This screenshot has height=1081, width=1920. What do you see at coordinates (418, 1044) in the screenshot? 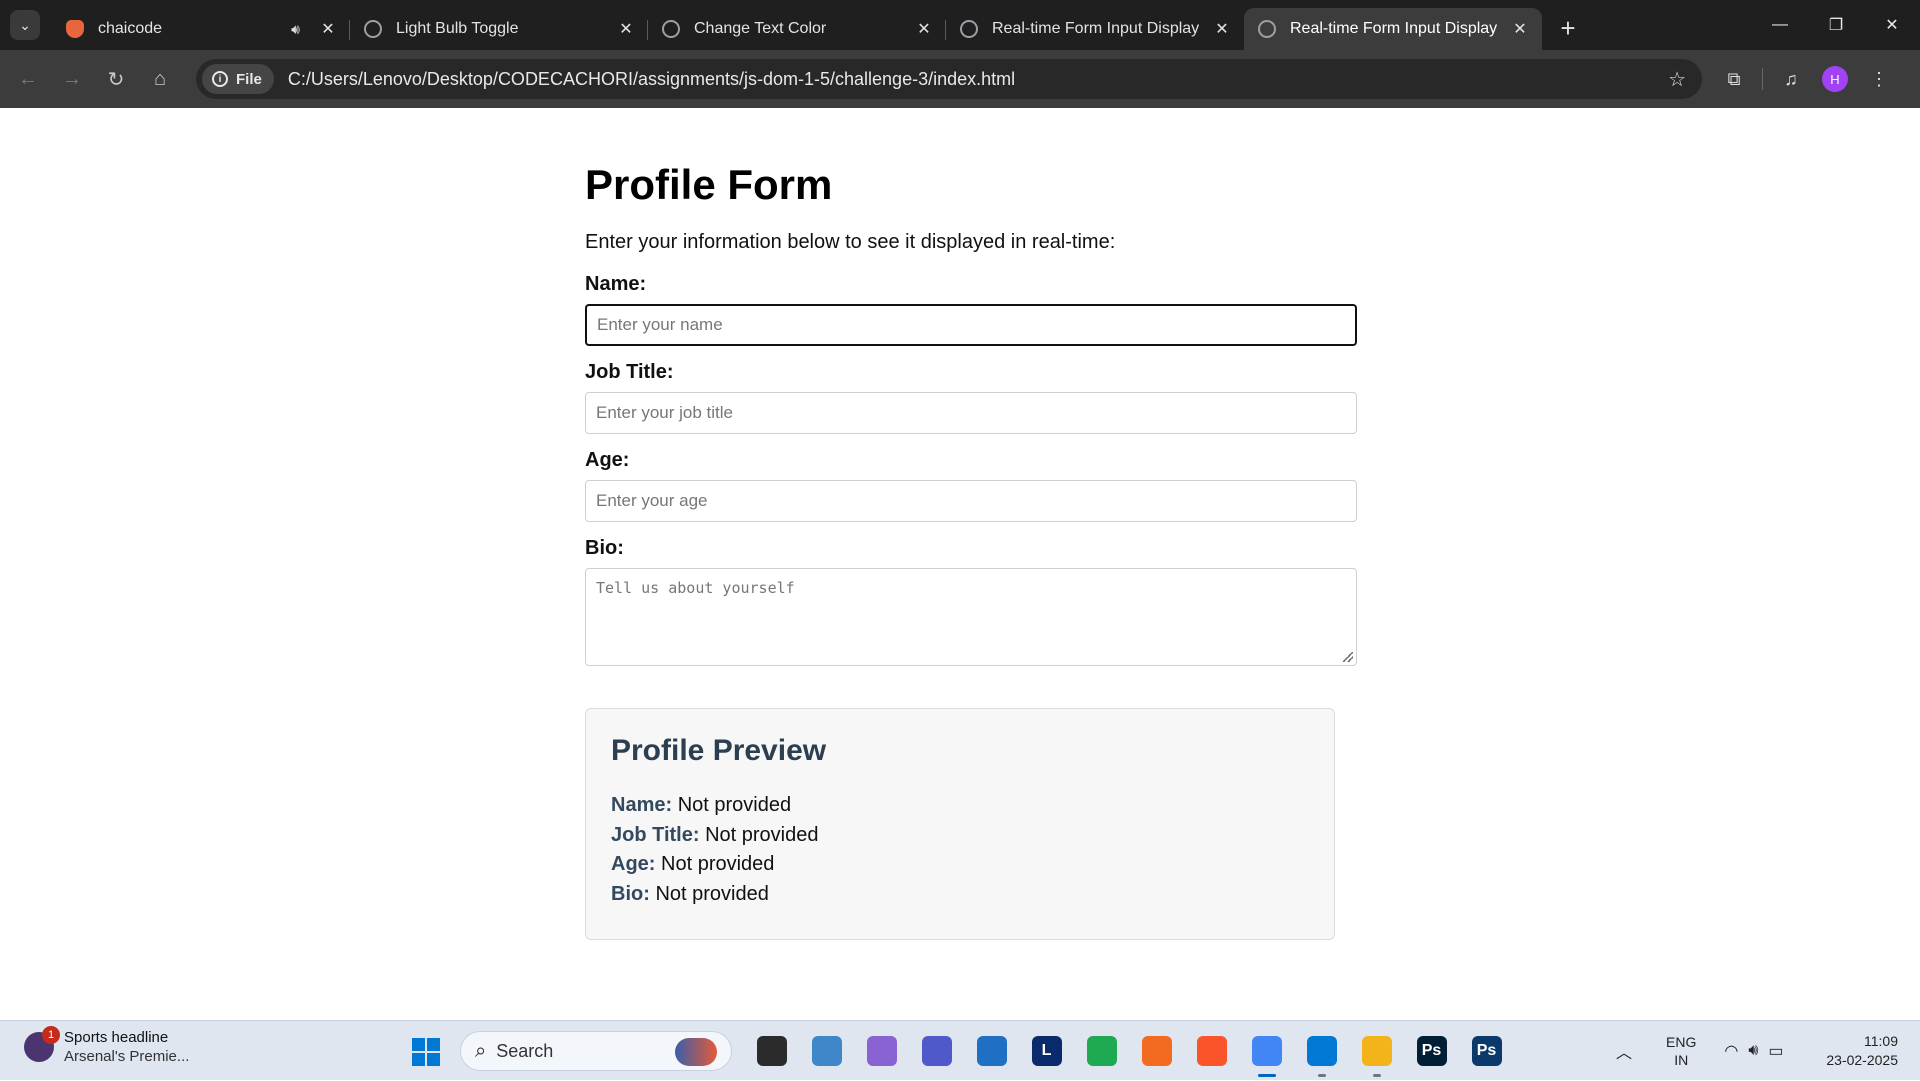
I see `windows-logo-icon` at bounding box center [418, 1044].